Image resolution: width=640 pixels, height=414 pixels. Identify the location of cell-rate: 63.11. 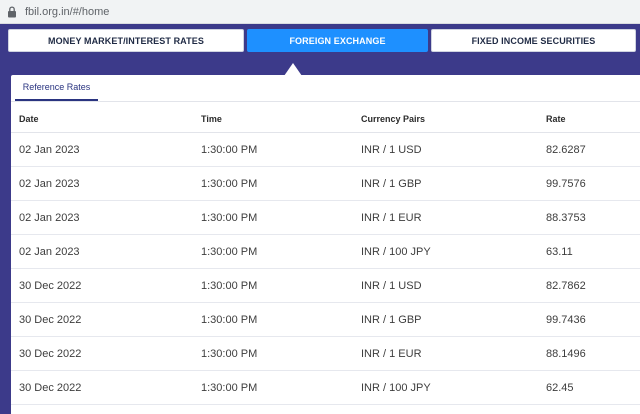
(593, 251).